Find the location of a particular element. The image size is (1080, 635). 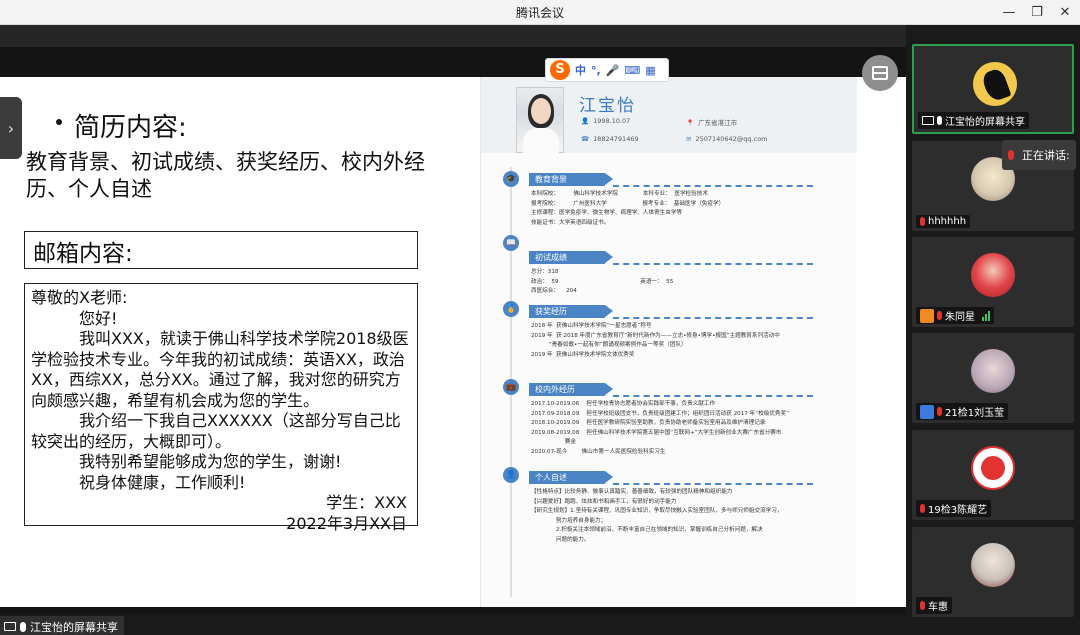

user-icon: 👤 is located at coordinates (585, 121).